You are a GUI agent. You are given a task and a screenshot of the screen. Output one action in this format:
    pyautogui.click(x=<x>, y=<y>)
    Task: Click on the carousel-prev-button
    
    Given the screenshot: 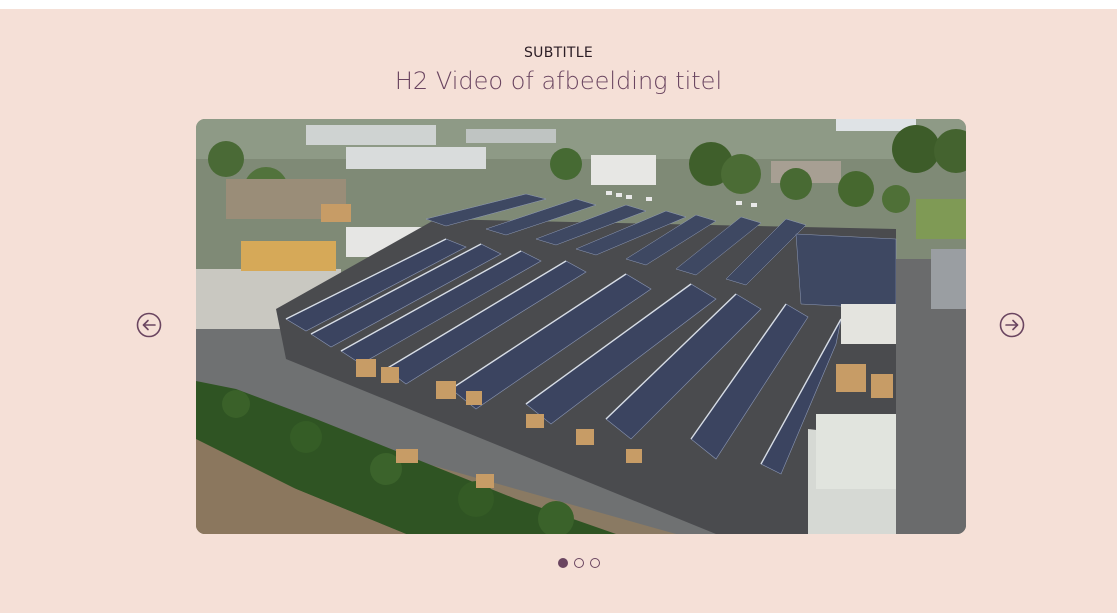 What is the action you would take?
    pyautogui.click(x=149, y=325)
    